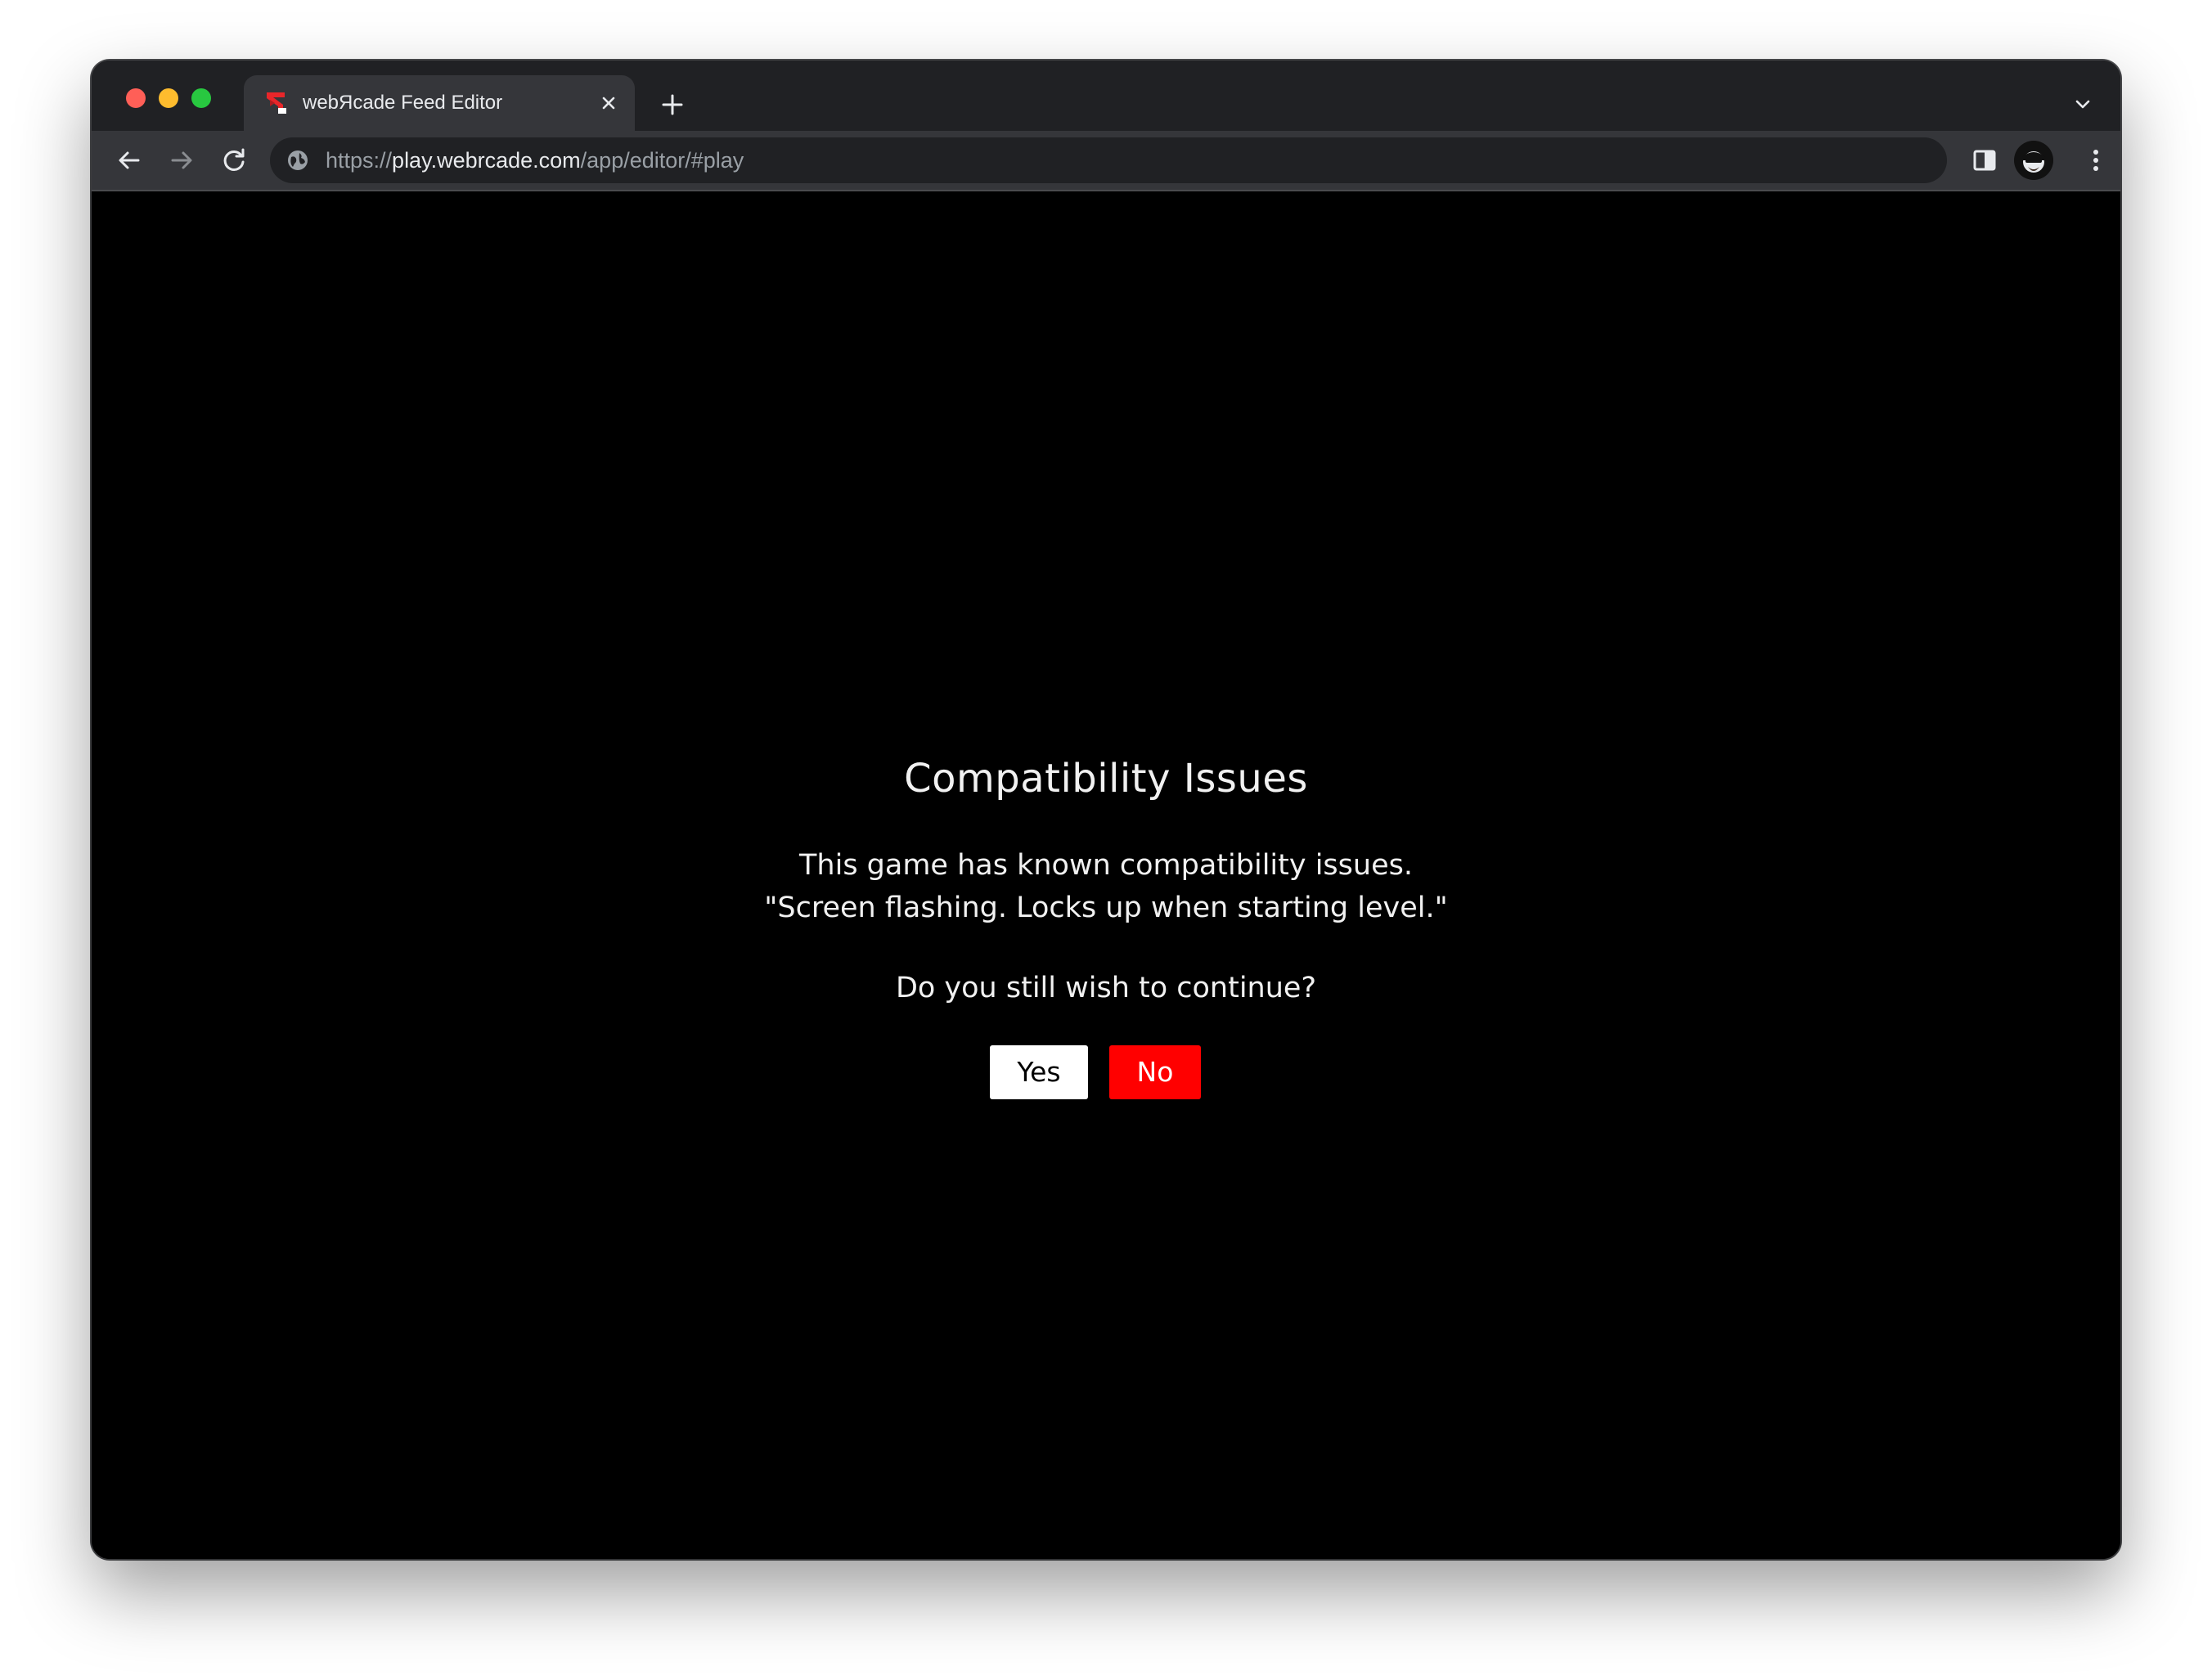 The image size is (2212, 1680). Describe the element at coordinates (136, 98) in the screenshot. I see `close-window-button` at that location.